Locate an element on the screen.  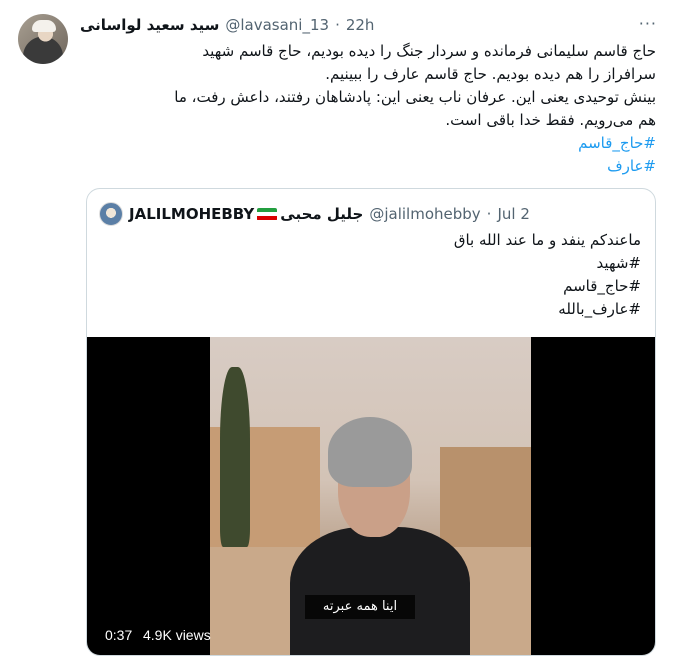
hashtag-link: #حاج_قاسم is located at coordinates (368, 143).